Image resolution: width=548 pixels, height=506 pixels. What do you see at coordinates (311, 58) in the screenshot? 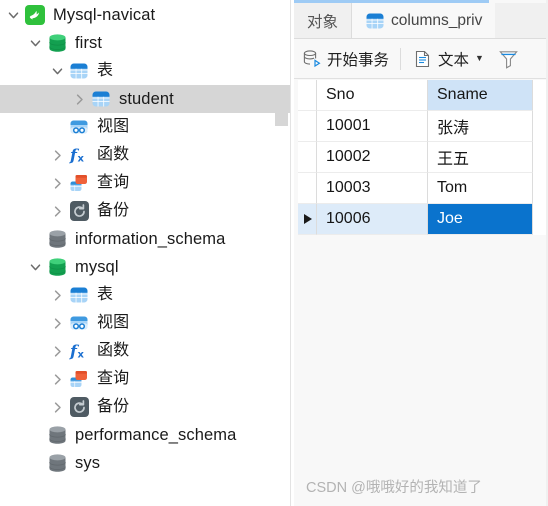
I see `database-run-icon` at bounding box center [311, 58].